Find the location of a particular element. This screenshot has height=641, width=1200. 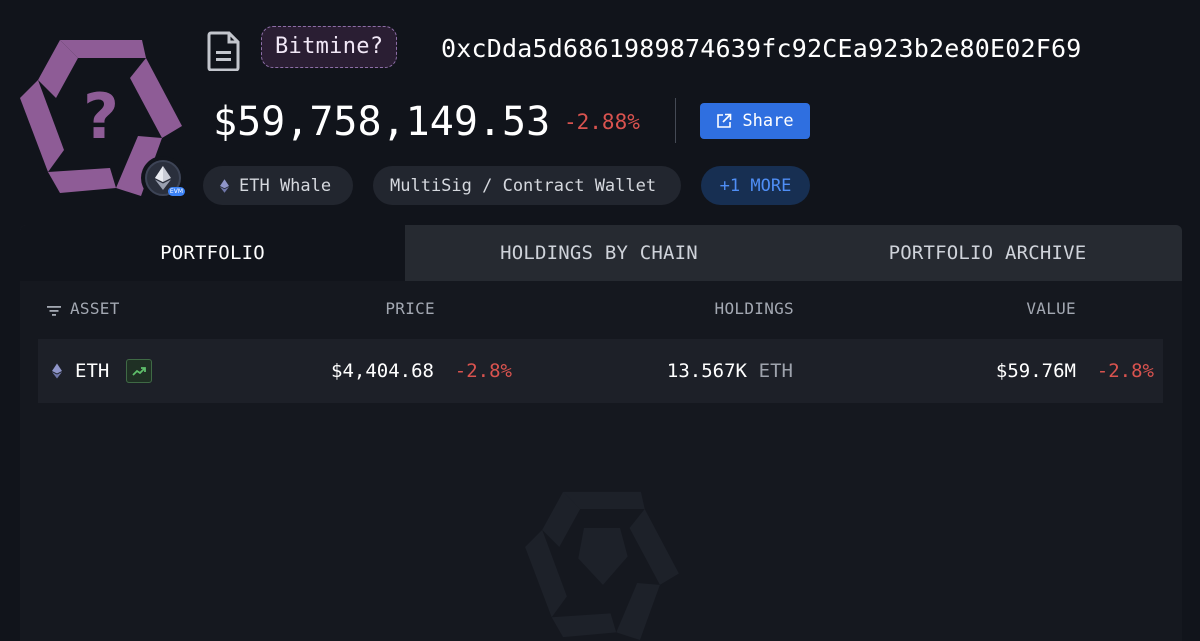

value-change: -2.8% is located at coordinates (1125, 371).